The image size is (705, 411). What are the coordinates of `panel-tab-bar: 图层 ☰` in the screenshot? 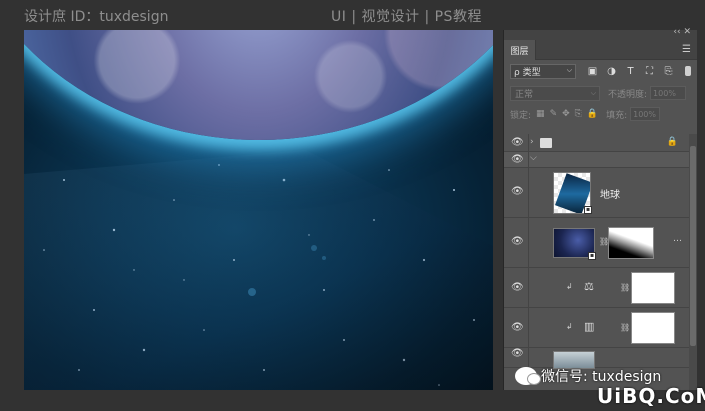 It's located at (600, 50).